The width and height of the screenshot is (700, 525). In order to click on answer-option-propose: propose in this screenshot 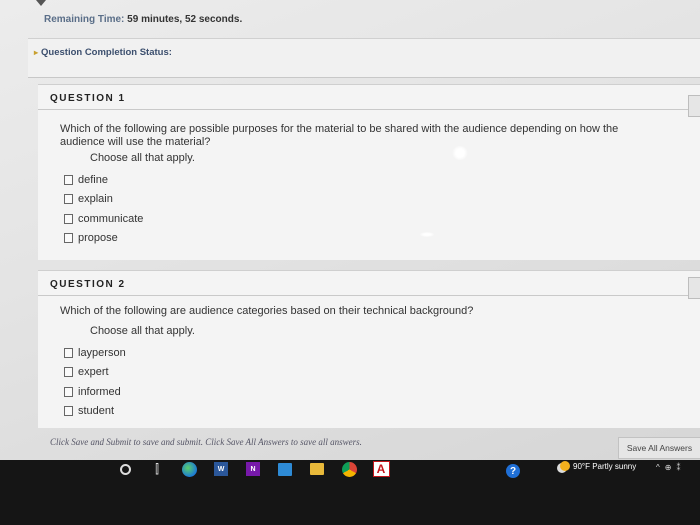, I will do `click(103, 239)`.